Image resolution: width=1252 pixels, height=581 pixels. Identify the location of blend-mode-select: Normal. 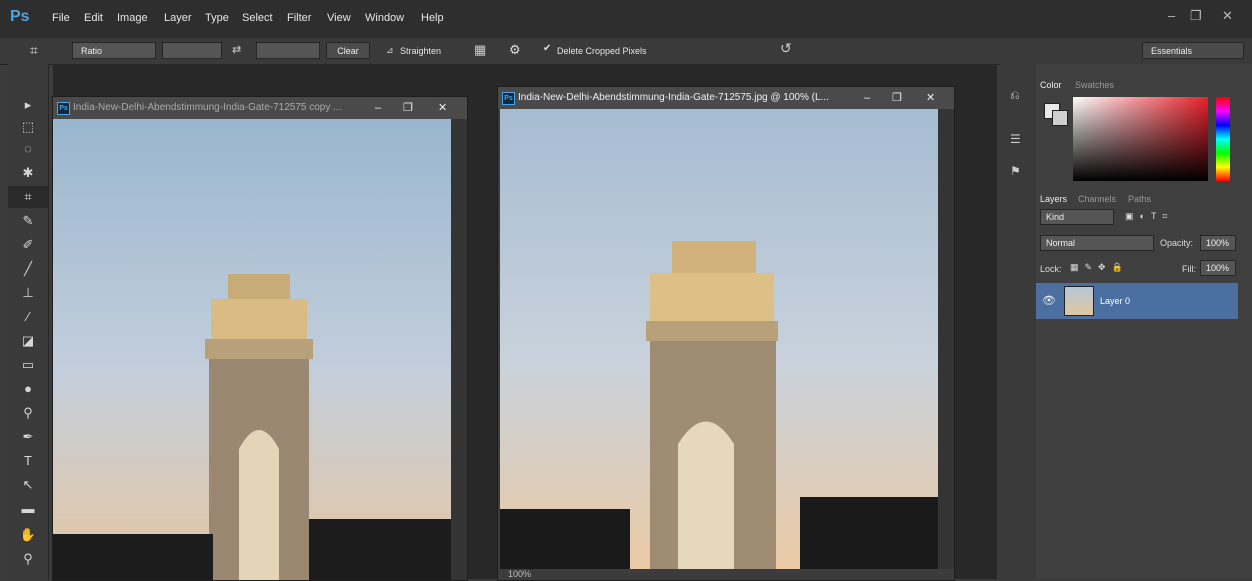
(1097, 243).